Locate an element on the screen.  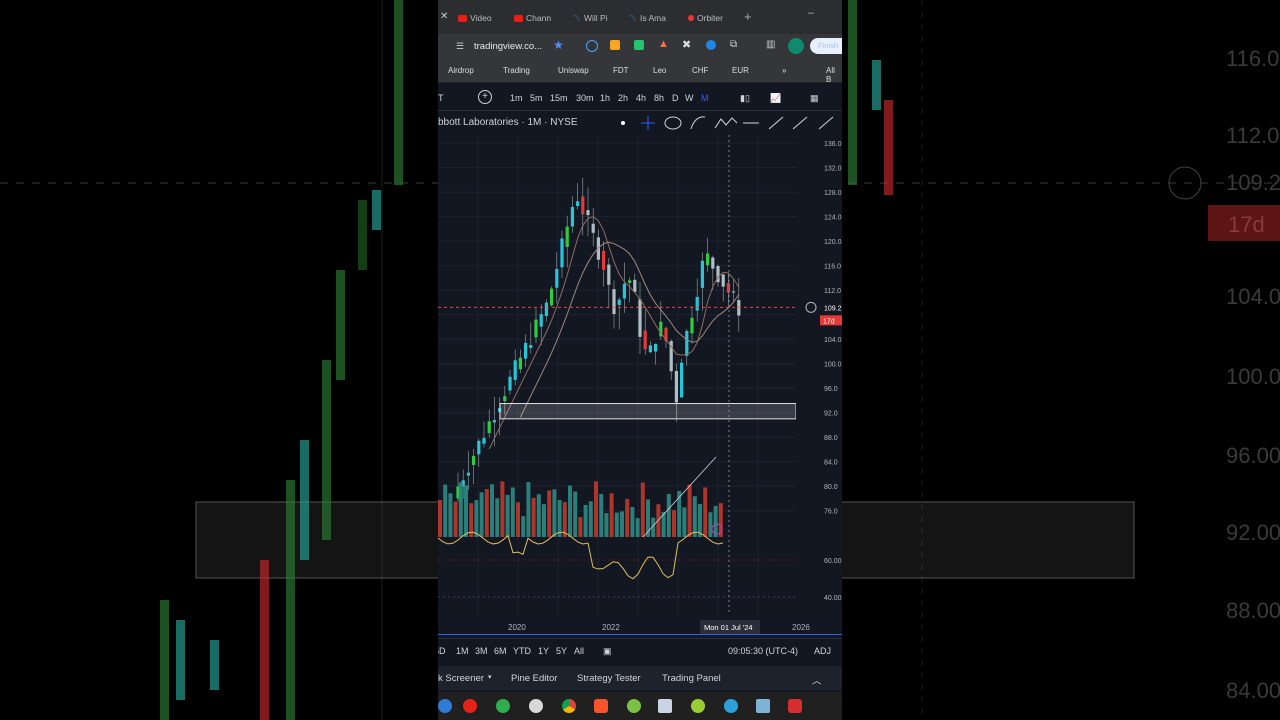
browser-tab: 〽 Will Pi is located at coordinates (590, 18).